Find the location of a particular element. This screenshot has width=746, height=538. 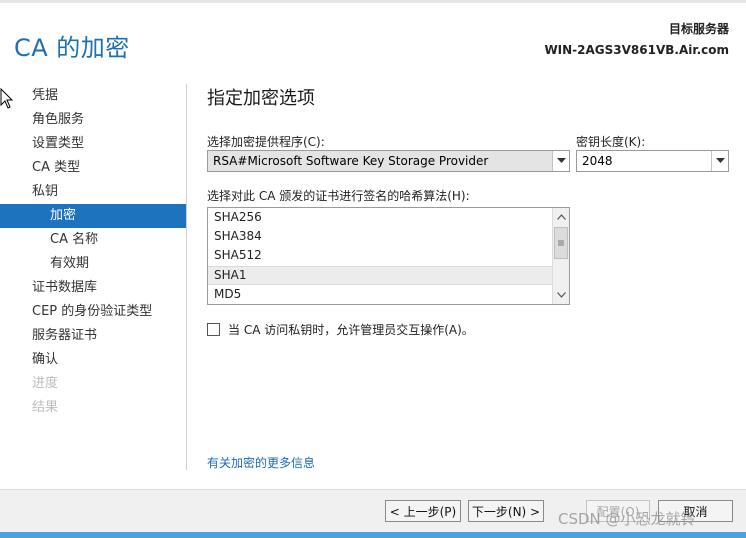

hash-label: 选择对此 CA 颁发的证书进行签名的哈希算法(H): is located at coordinates (338, 196).